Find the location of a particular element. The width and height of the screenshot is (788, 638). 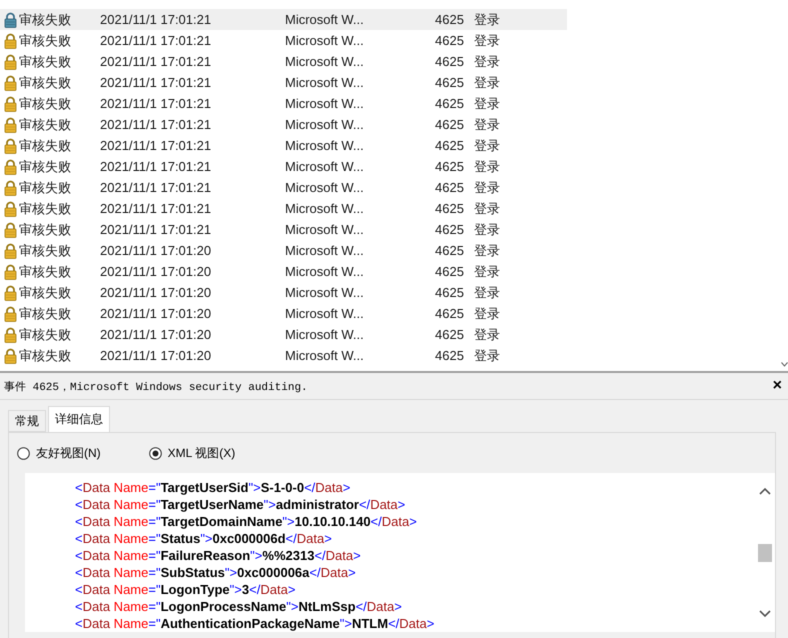

view-radio: 友好视图(N) is located at coordinates (59, 453).